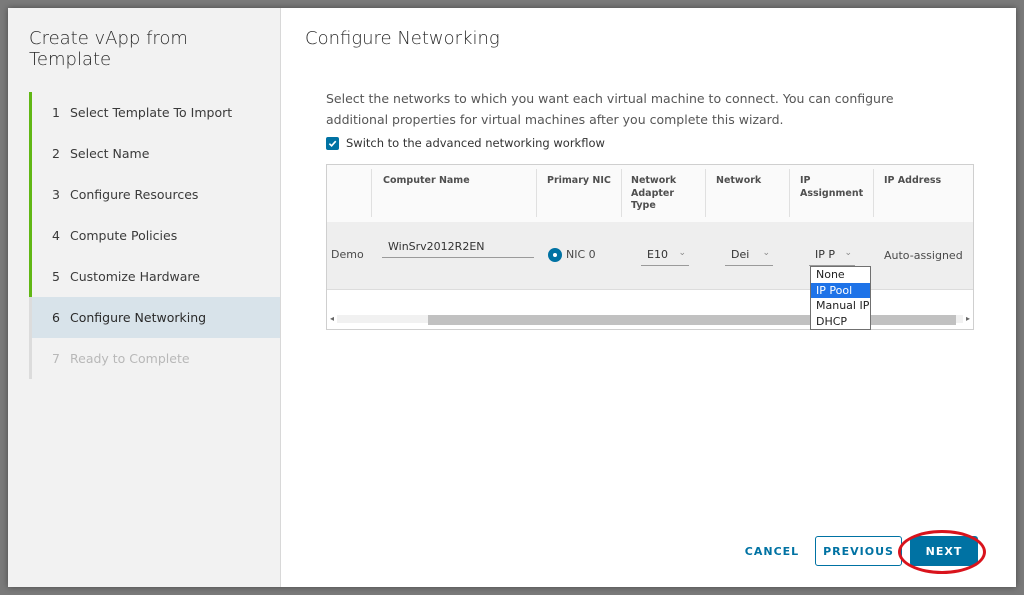 This screenshot has width=1024, height=595. What do you see at coordinates (657, 254) in the screenshot?
I see `adapter-type-value: E10` at bounding box center [657, 254].